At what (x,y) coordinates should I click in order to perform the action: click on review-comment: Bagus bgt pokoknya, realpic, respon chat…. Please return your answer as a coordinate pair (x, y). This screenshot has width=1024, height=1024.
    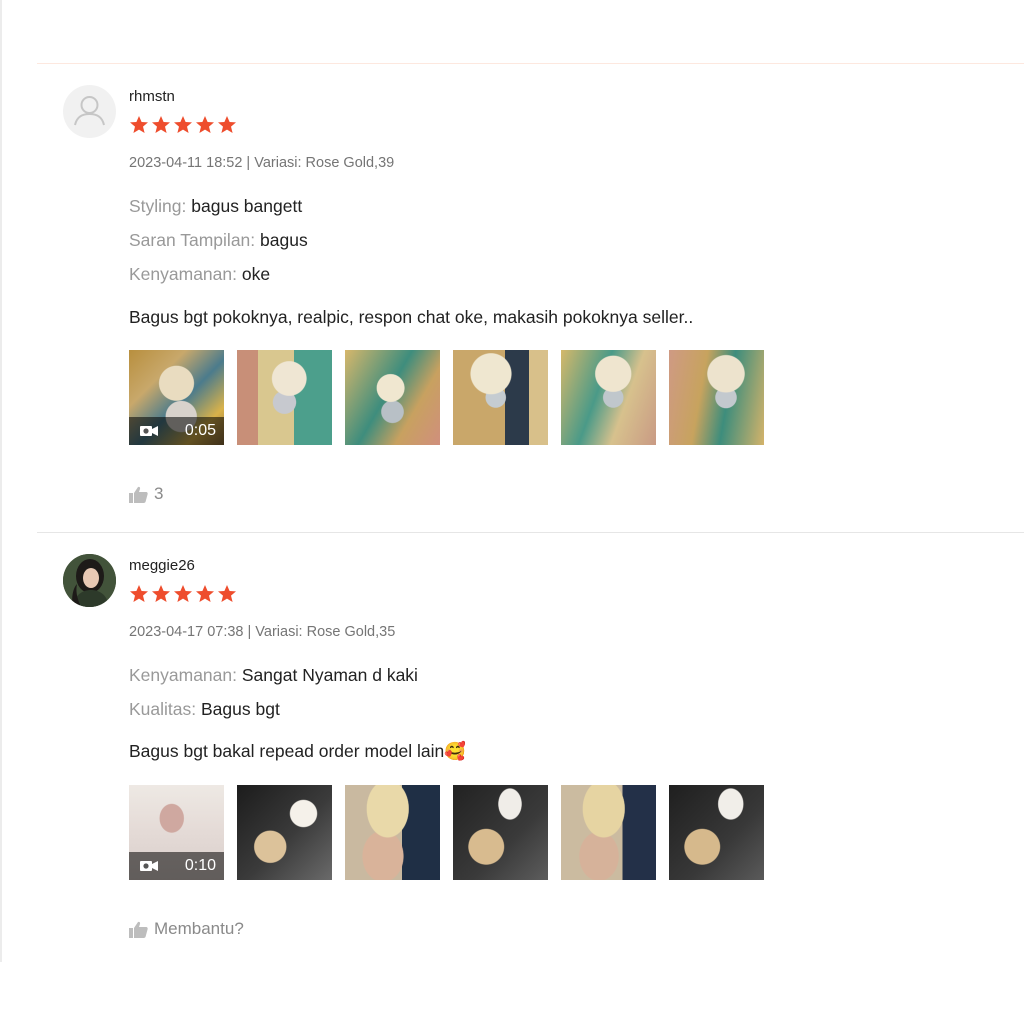
    Looking at the image, I should click on (411, 317).